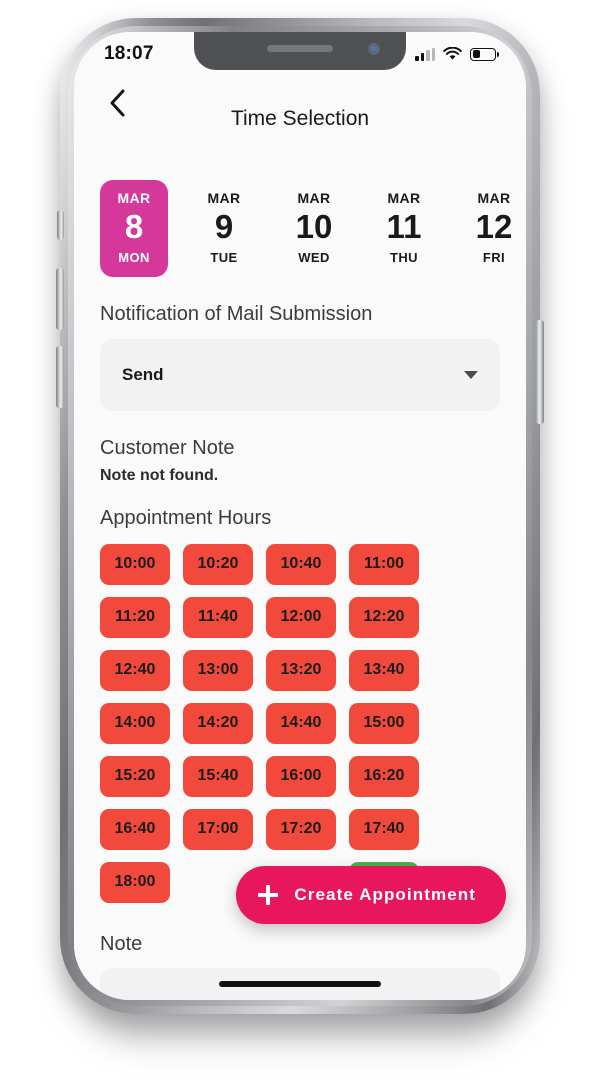 The image size is (600, 1083). I want to click on time-slot: 11:00, so click(384, 564).